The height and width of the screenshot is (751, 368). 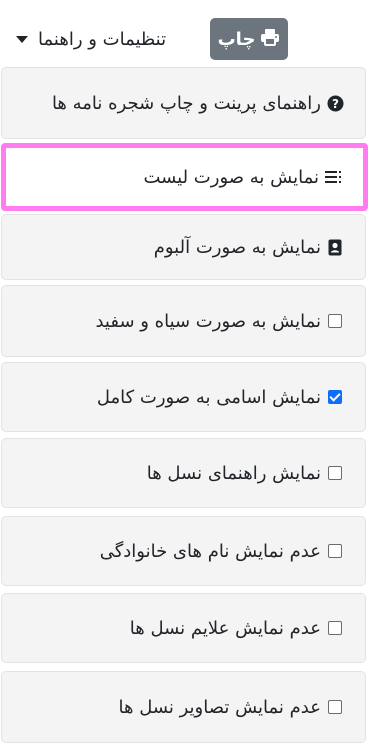 I want to click on settings-dropdown-label: تنظیمات و راهنما, so click(x=102, y=39).